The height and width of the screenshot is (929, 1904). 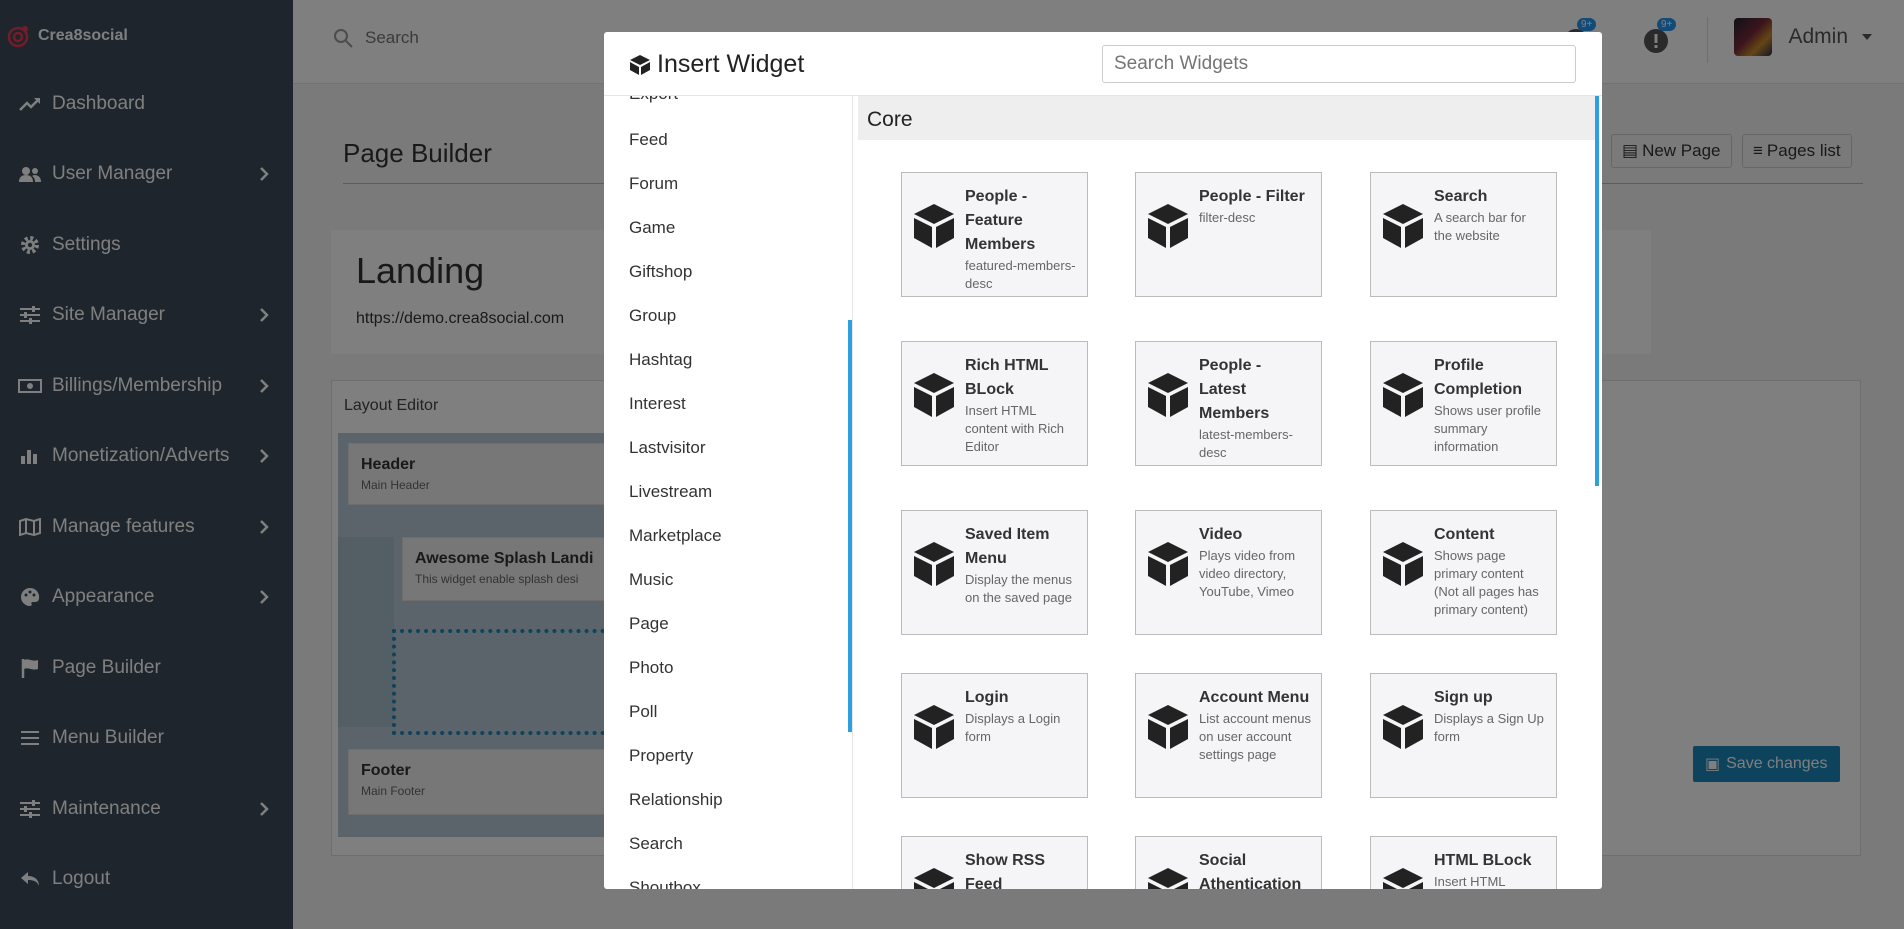 What do you see at coordinates (1227, 217) in the screenshot?
I see `widget-desc: filter-desc` at bounding box center [1227, 217].